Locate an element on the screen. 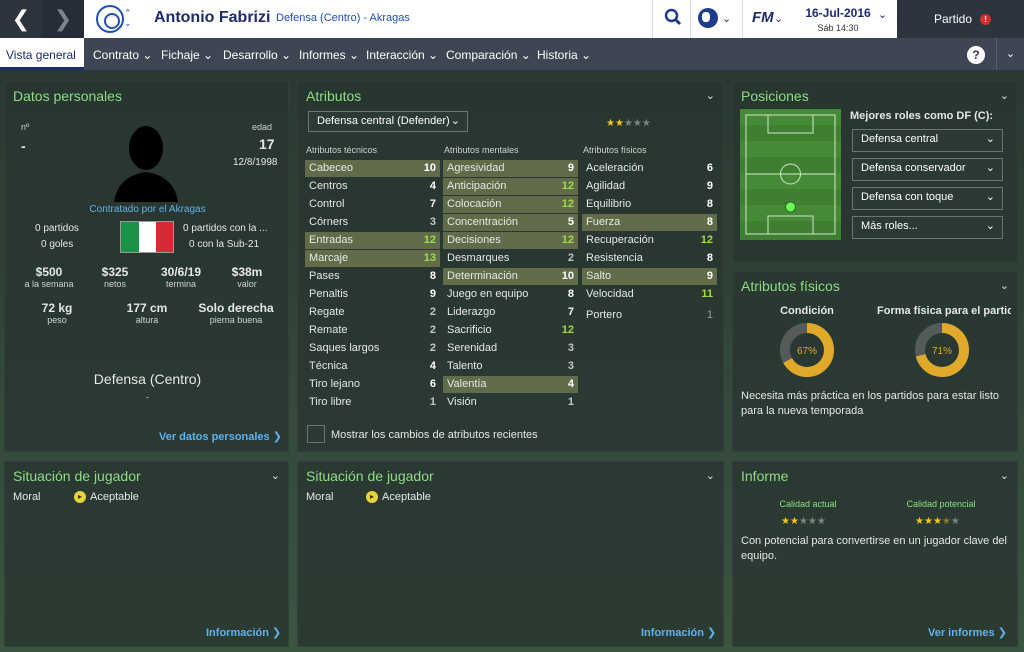  attribute-row: Centros 4 is located at coordinates (372, 186).